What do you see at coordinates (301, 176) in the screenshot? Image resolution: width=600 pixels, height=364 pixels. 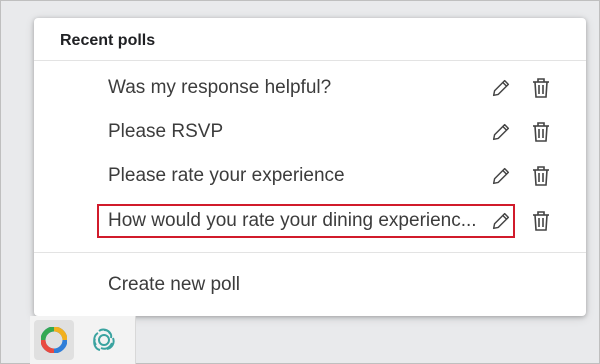 I see `poll-label: Please rate your experience` at bounding box center [301, 176].